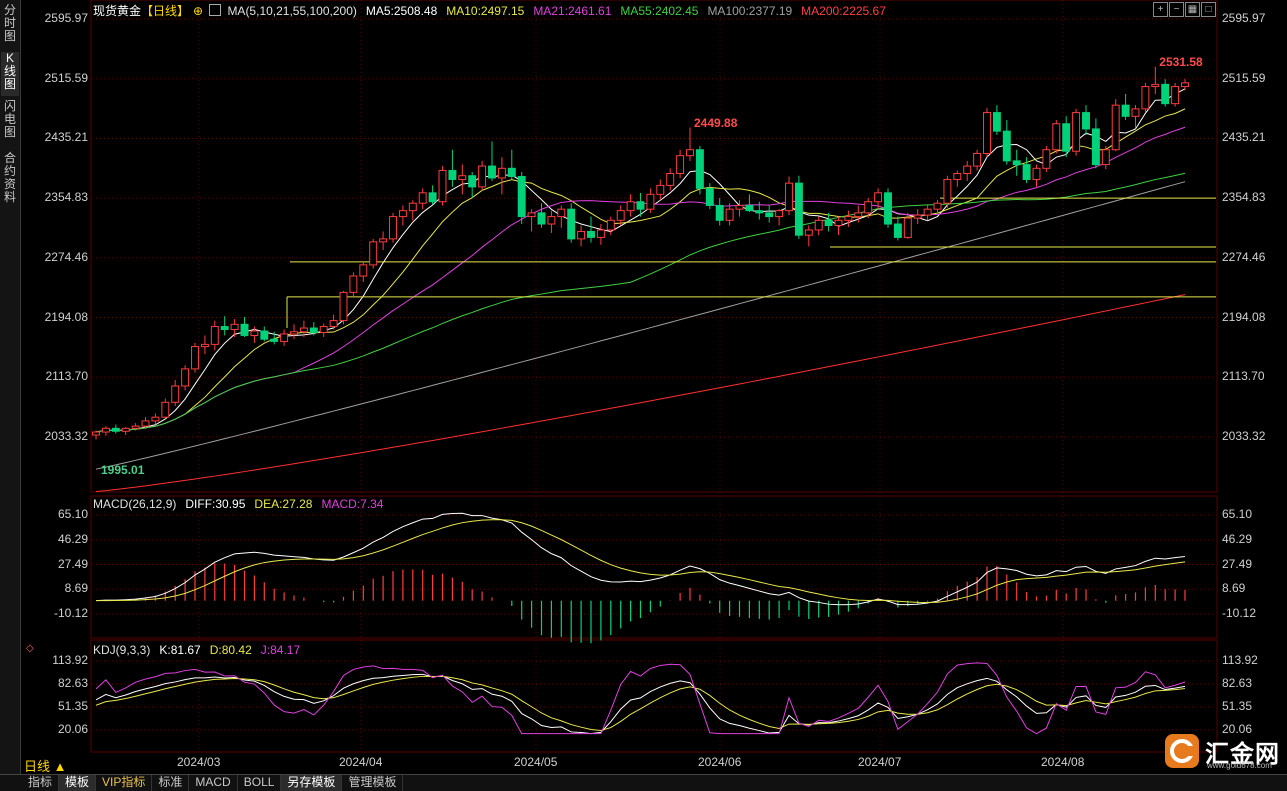  What do you see at coordinates (260, 783) in the screenshot?
I see `bottom-tab-5: BOLL` at bounding box center [260, 783].